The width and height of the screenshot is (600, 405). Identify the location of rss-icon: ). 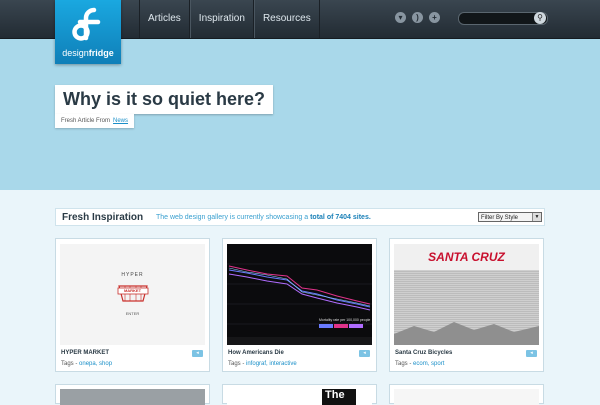
(417, 17).